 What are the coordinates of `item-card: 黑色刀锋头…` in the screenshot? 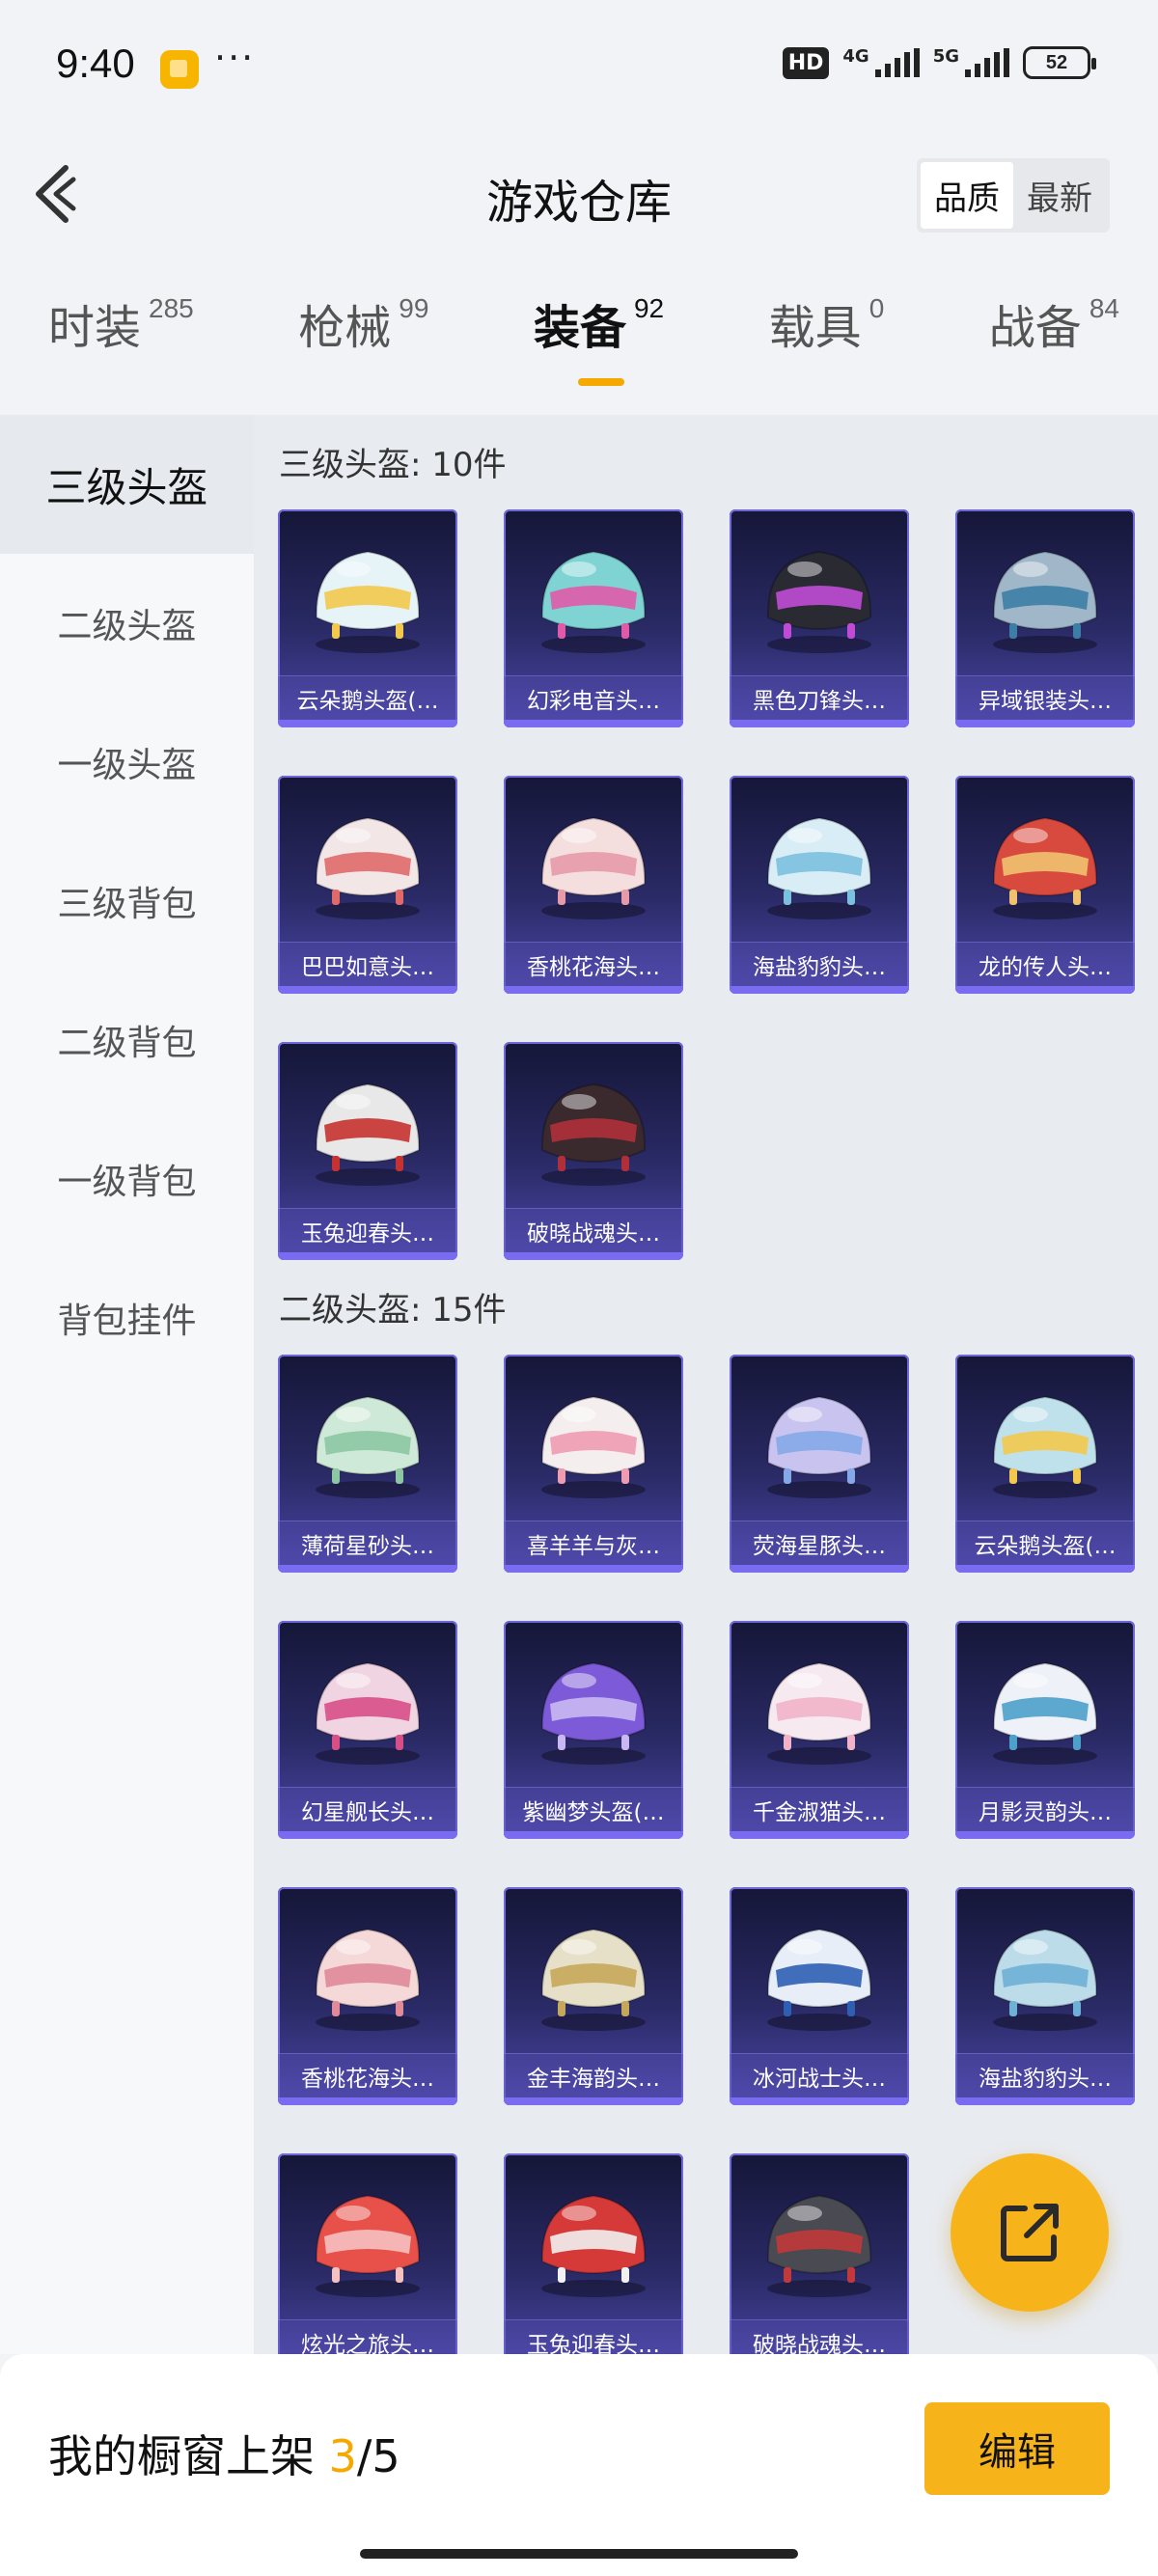 It's located at (819, 618).